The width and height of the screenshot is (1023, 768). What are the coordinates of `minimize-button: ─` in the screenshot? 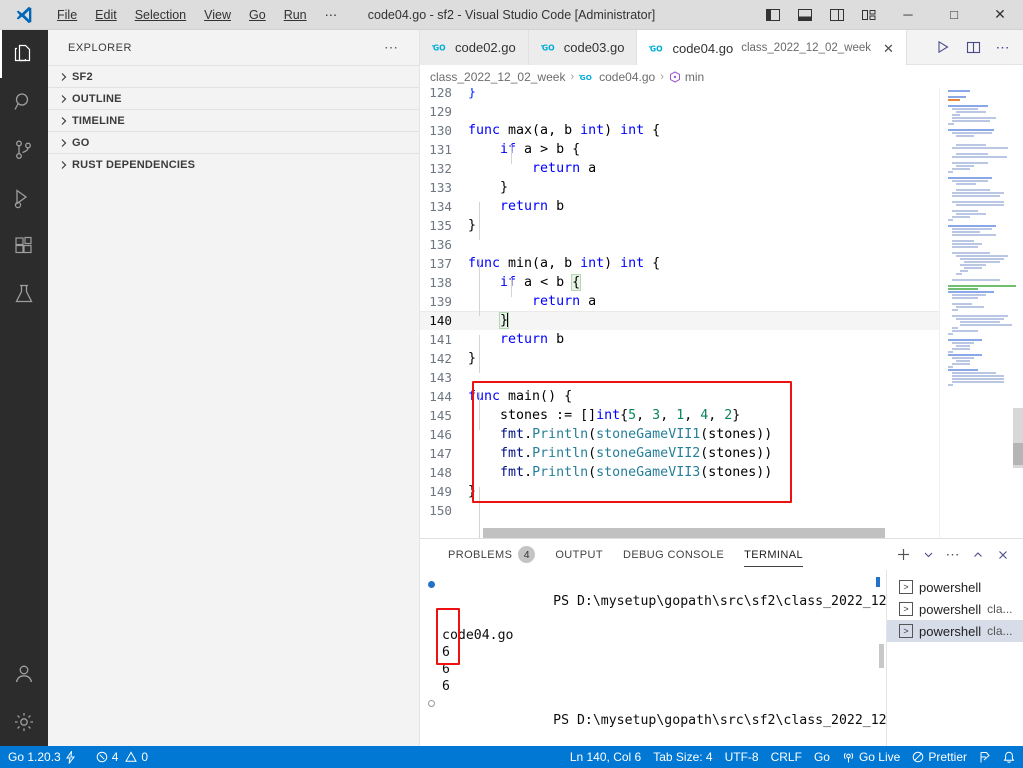 It's located at (908, 15).